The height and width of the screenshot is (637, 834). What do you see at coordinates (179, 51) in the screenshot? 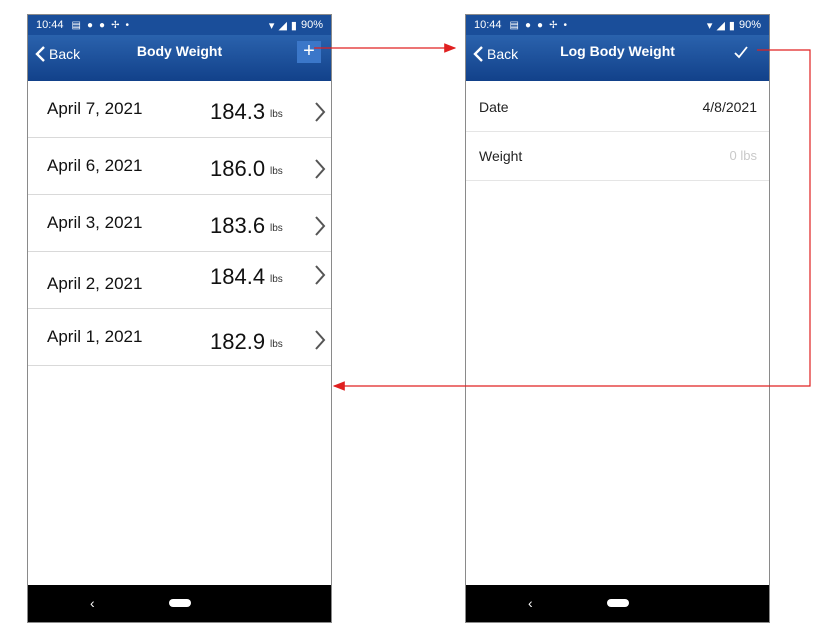
I see `page-title: Body Weight` at bounding box center [179, 51].